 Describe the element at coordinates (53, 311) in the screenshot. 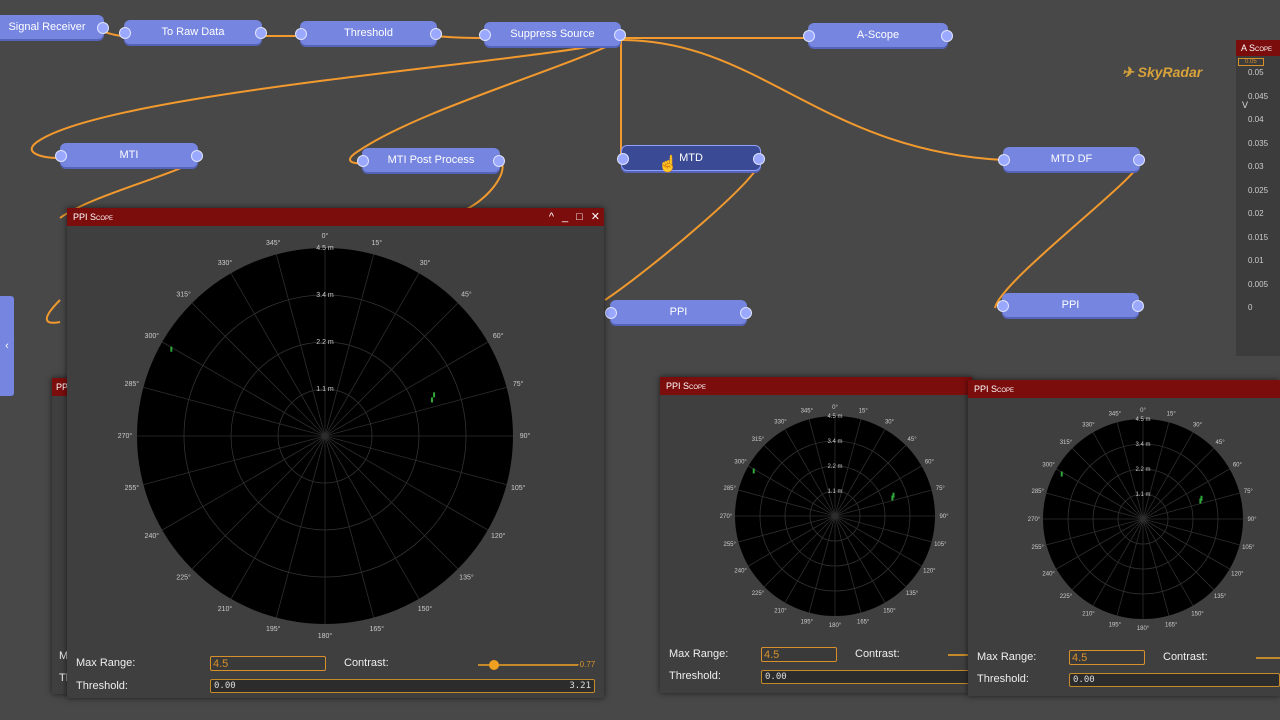

I see `edge-left-ppi` at that location.